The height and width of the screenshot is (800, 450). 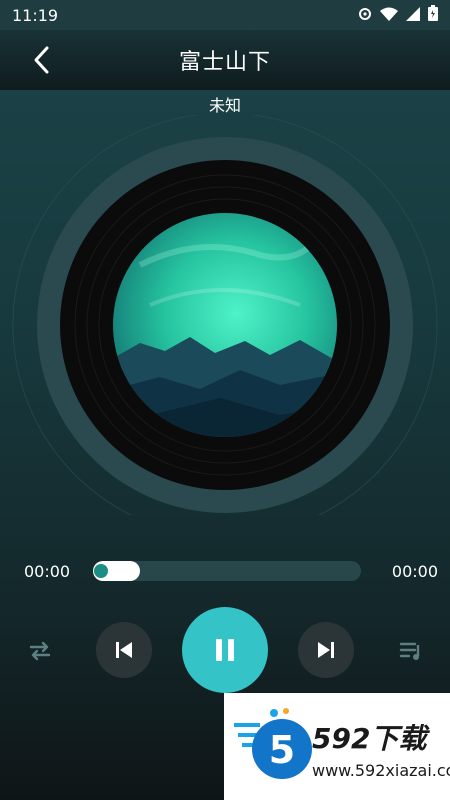 I want to click on playlist-button, so click(x=411, y=651).